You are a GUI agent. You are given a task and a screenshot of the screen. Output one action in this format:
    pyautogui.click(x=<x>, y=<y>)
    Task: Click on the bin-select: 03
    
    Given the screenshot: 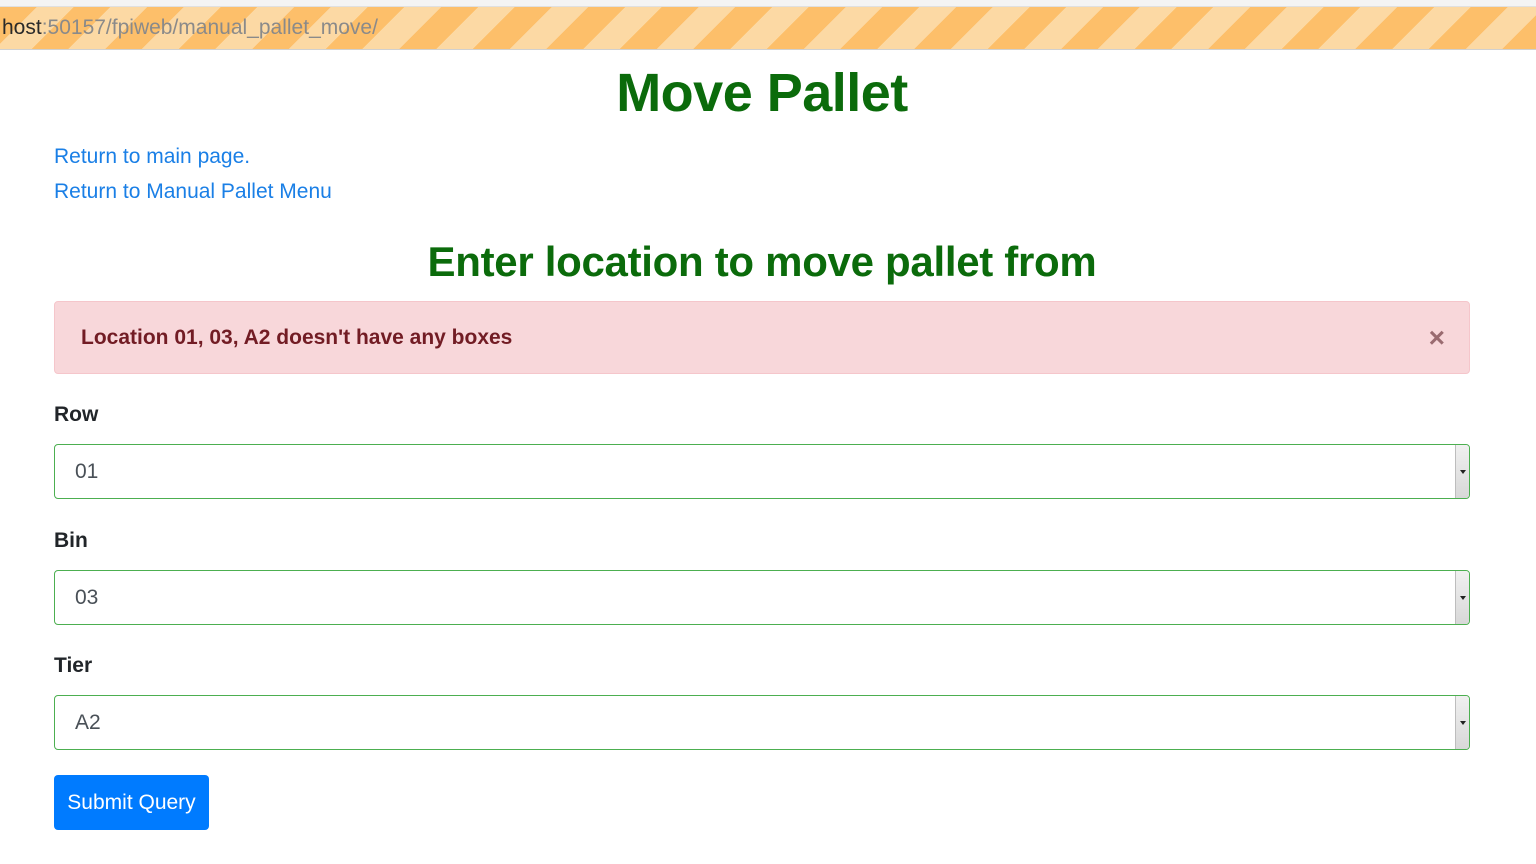 What is the action you would take?
    pyautogui.click(x=762, y=597)
    